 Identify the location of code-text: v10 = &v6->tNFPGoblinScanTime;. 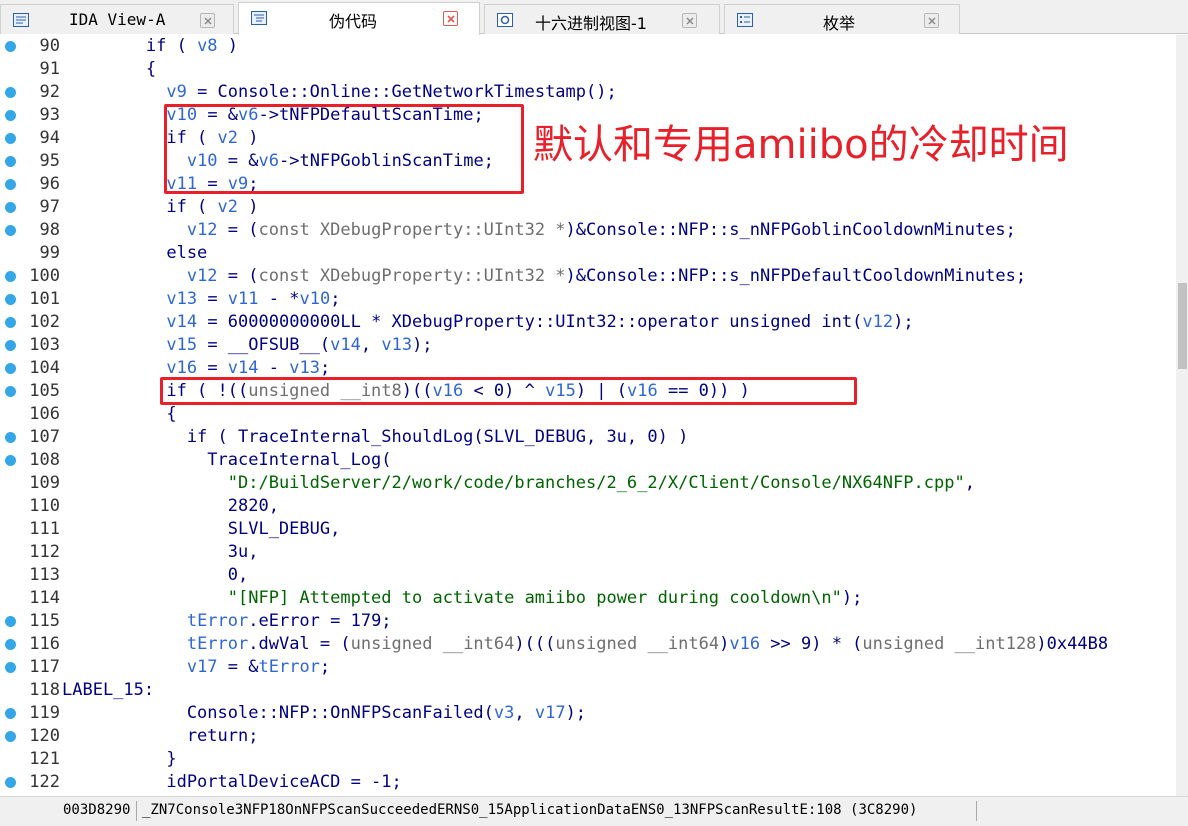
(279, 161).